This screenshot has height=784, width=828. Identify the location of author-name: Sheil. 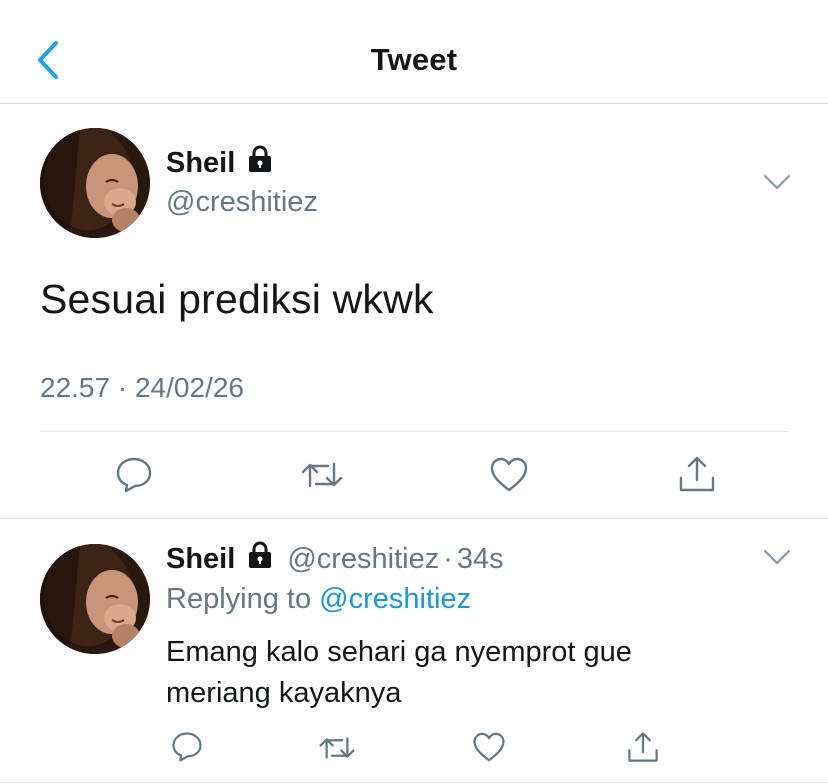
(220, 163).